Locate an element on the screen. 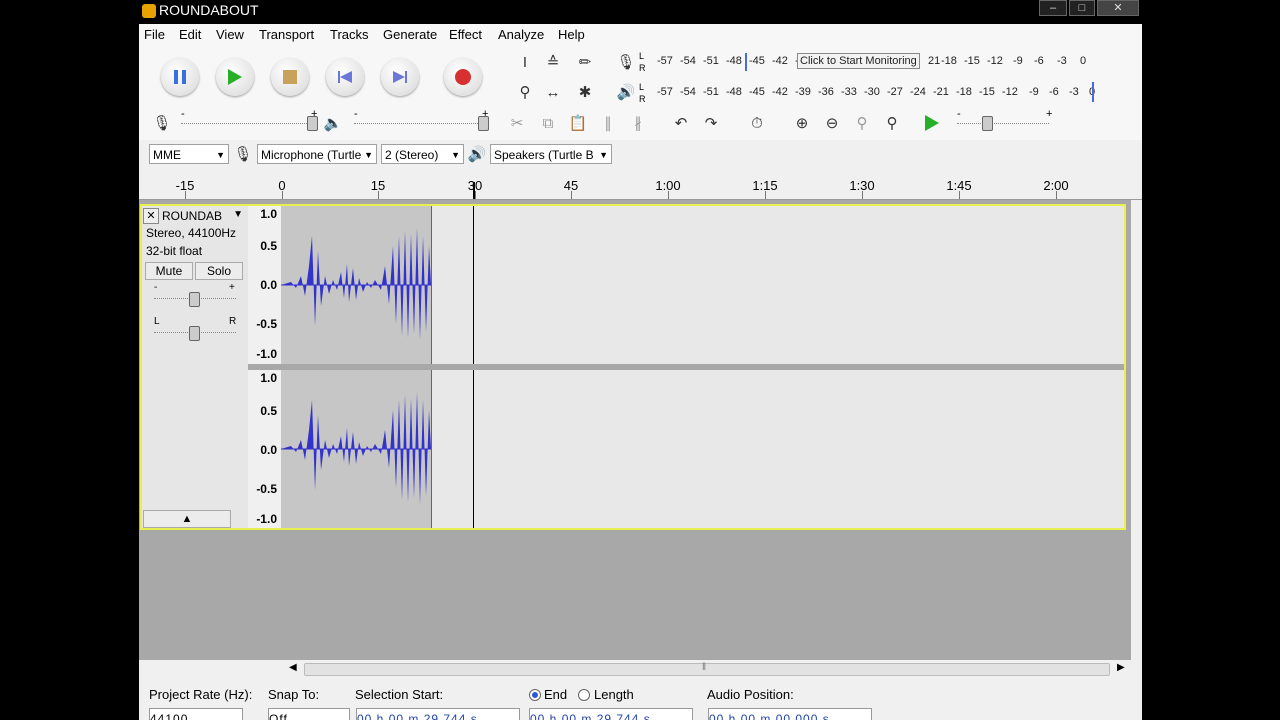 The height and width of the screenshot is (720, 1280). meter-tick: -51 is located at coordinates (711, 92).